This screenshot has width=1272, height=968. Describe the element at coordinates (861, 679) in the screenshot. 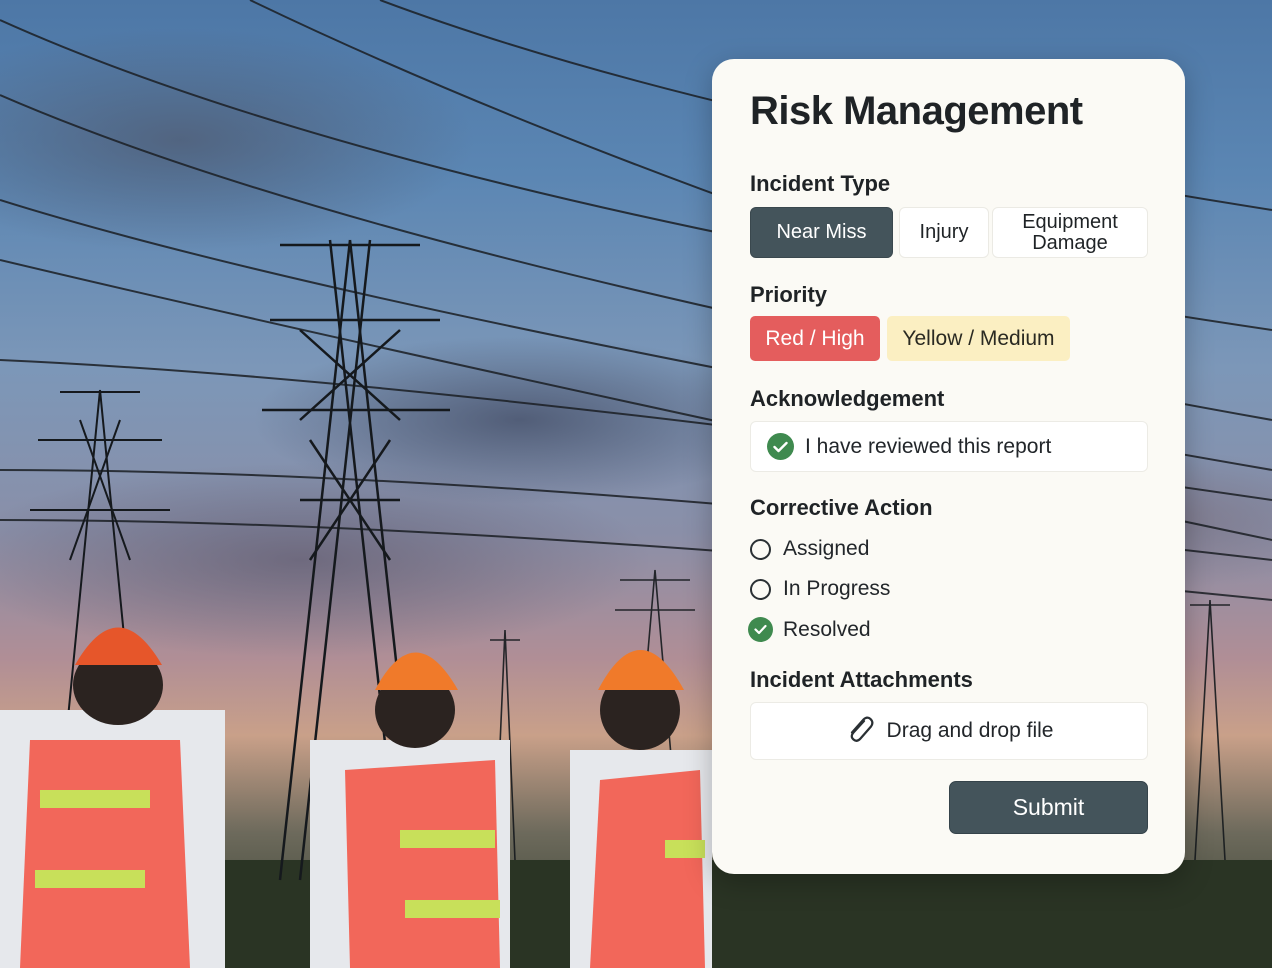

I see `incident-attachments-label: Incident Attachments` at that location.